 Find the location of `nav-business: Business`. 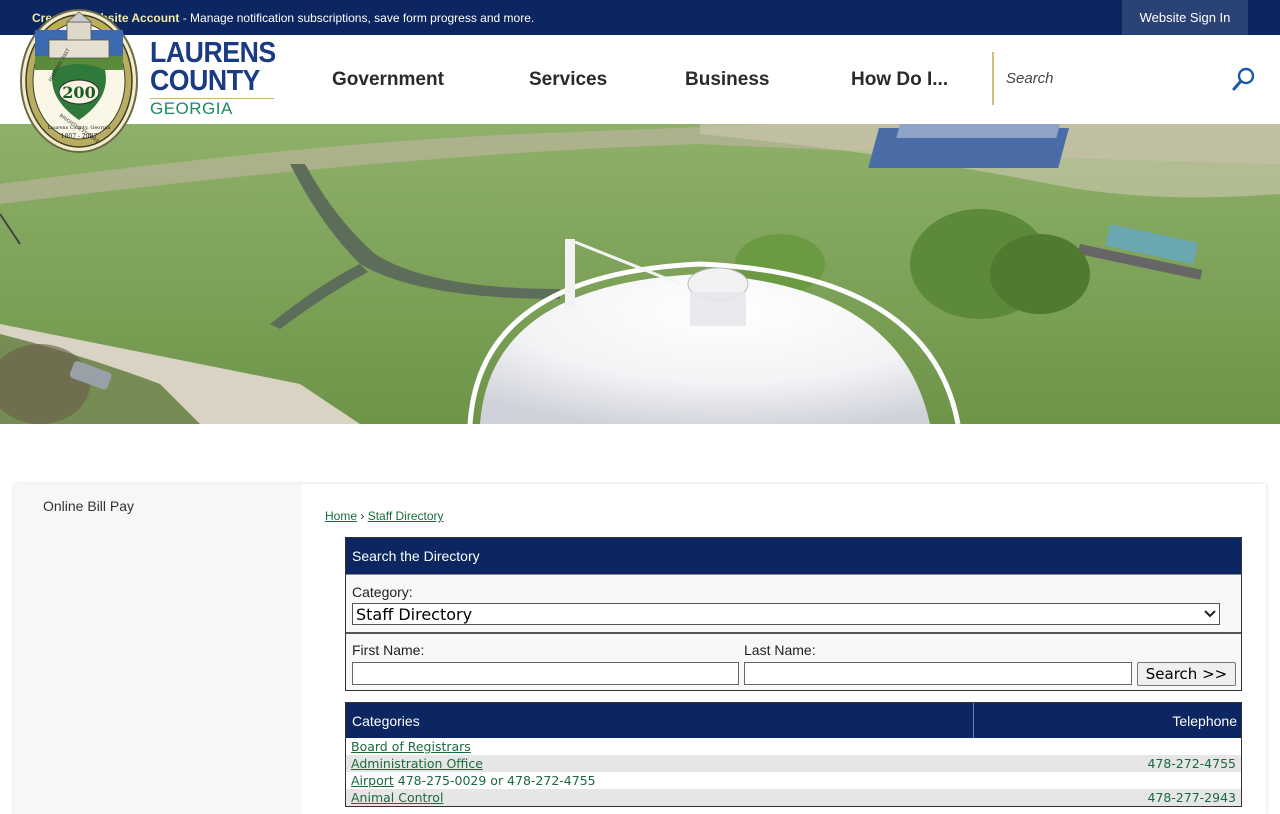

nav-business: Business is located at coordinates (727, 79).